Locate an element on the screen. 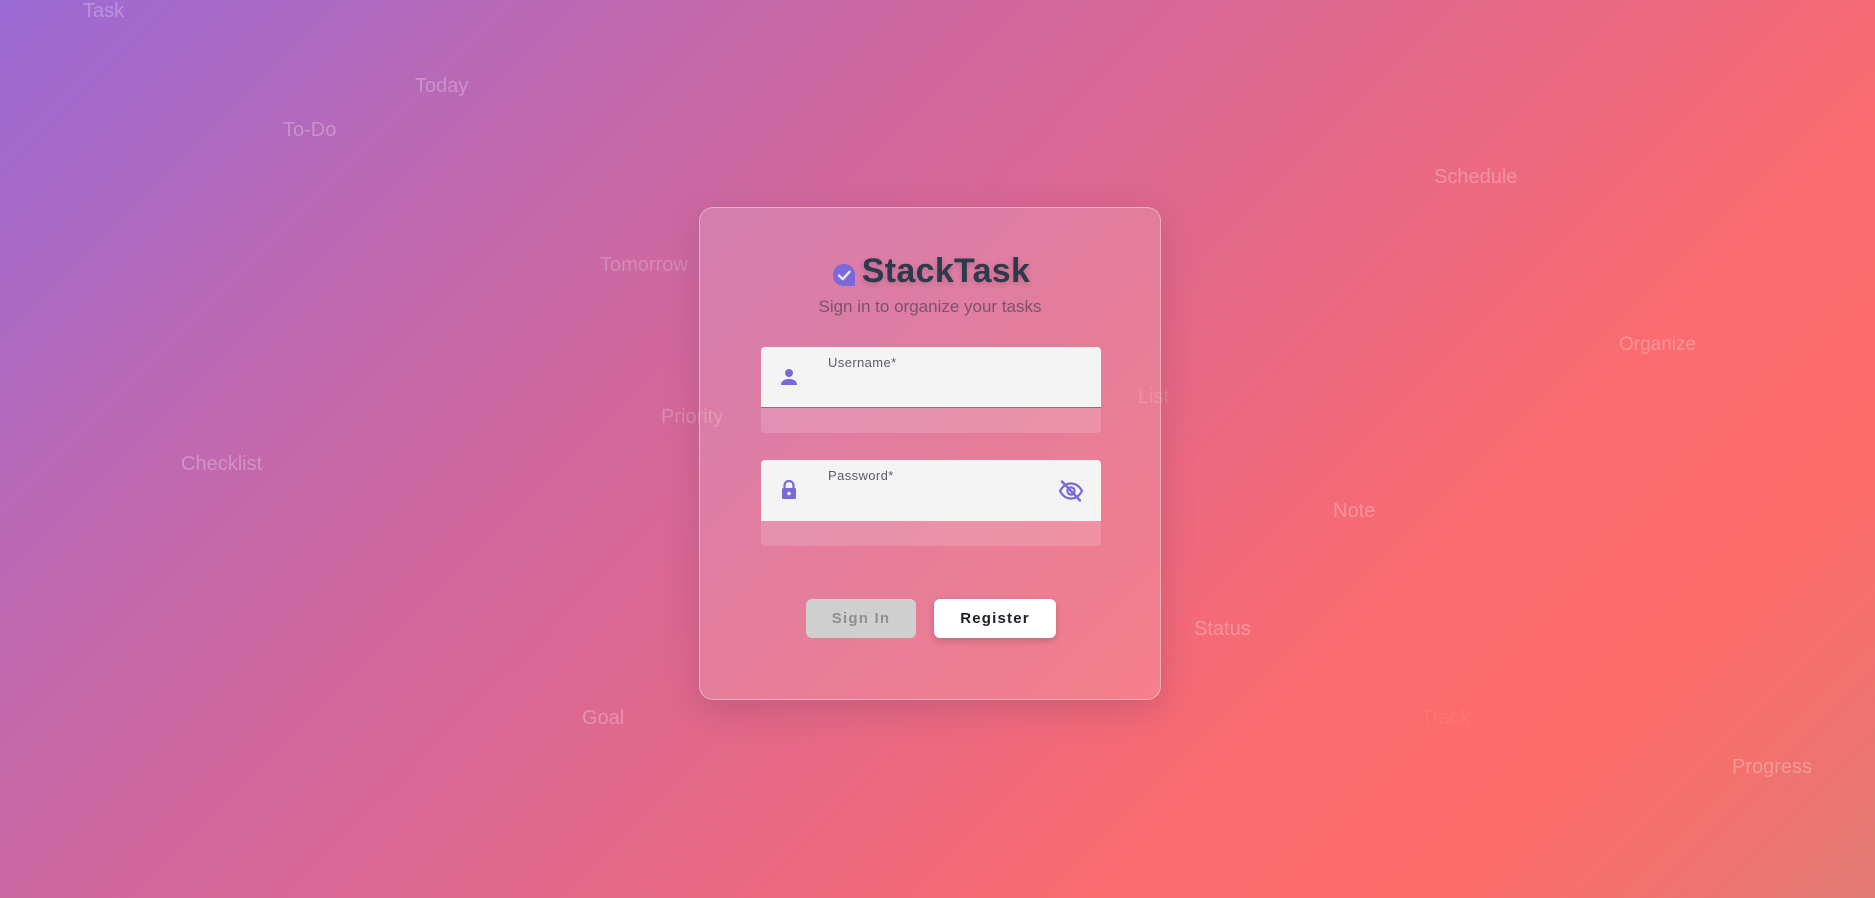  password-label: Password* is located at coordinates (861, 475).